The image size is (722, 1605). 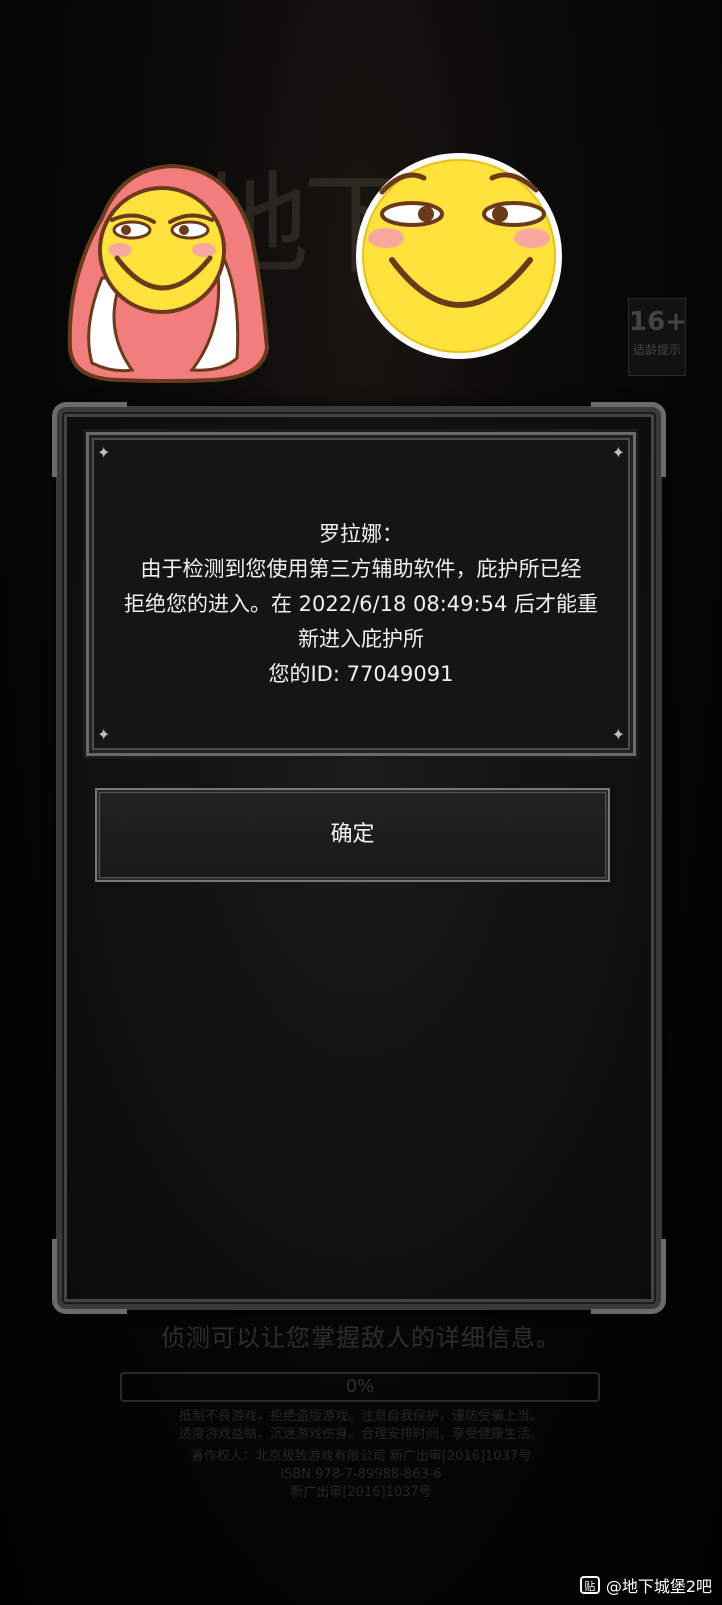 What do you see at coordinates (361, 1456) in the screenshot?
I see `license-notice: 著作权人：北京极致游戏有限公司 新广出审[2016]1037号` at bounding box center [361, 1456].